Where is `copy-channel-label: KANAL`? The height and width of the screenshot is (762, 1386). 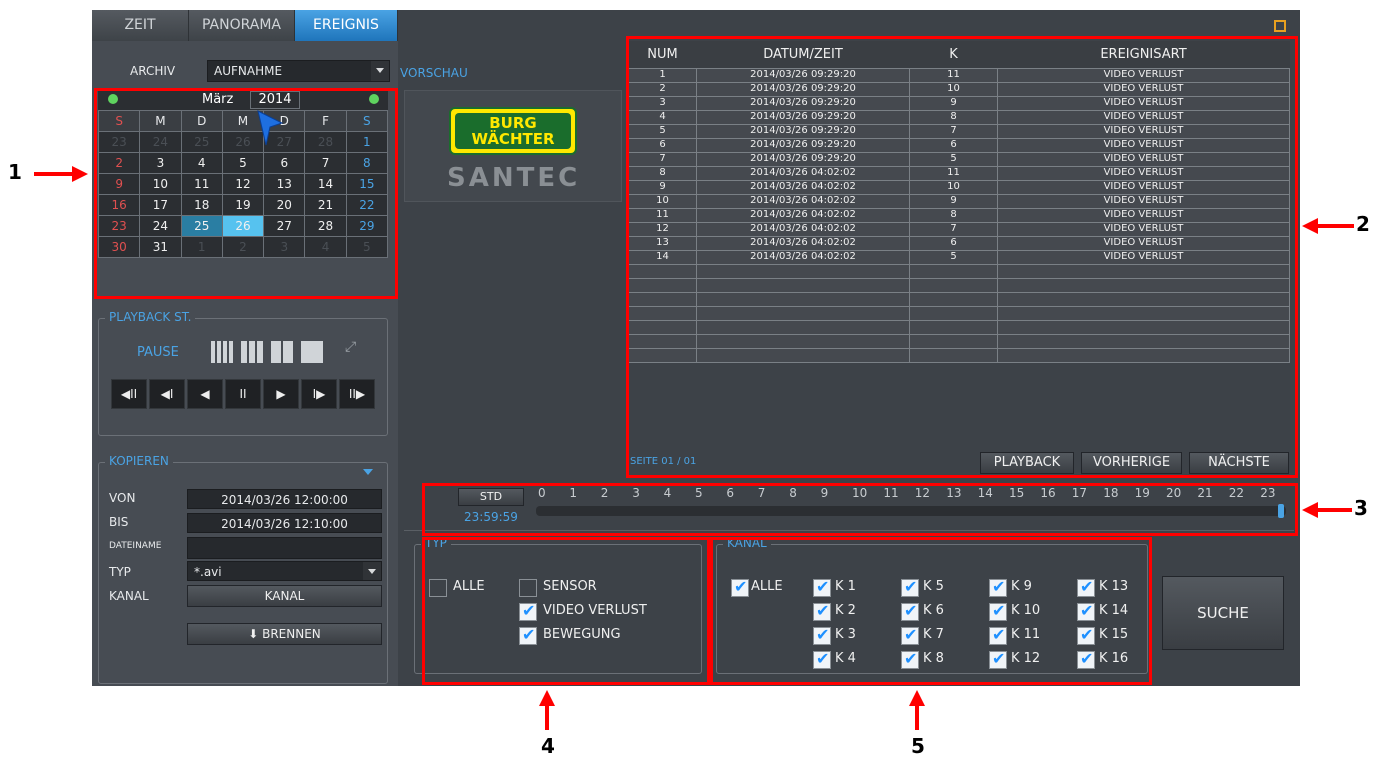
copy-channel-label: KANAL is located at coordinates (129, 596).